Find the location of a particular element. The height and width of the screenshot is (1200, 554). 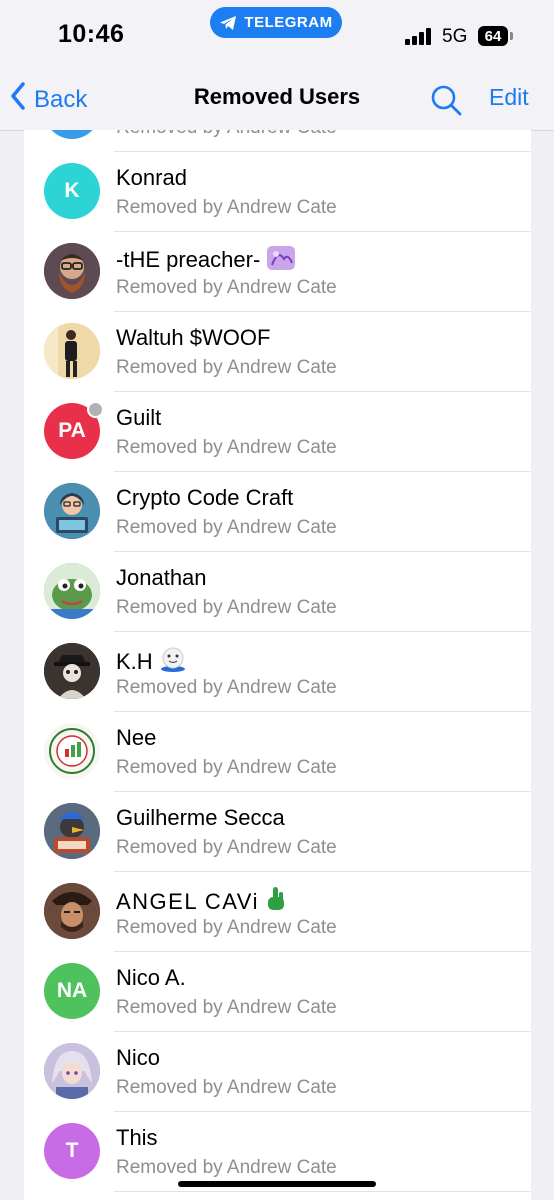

avatar-initials: NA is located at coordinates (72, 990).